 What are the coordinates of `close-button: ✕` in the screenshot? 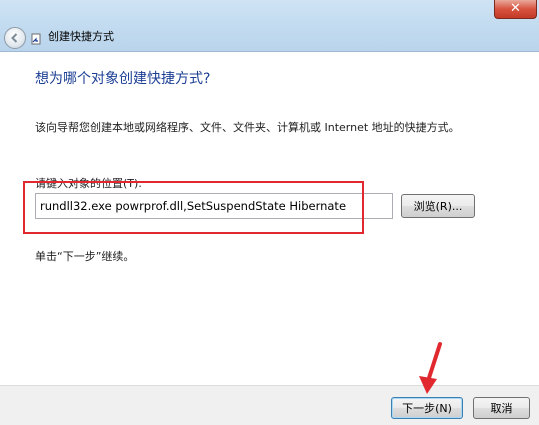 It's located at (515, 9).